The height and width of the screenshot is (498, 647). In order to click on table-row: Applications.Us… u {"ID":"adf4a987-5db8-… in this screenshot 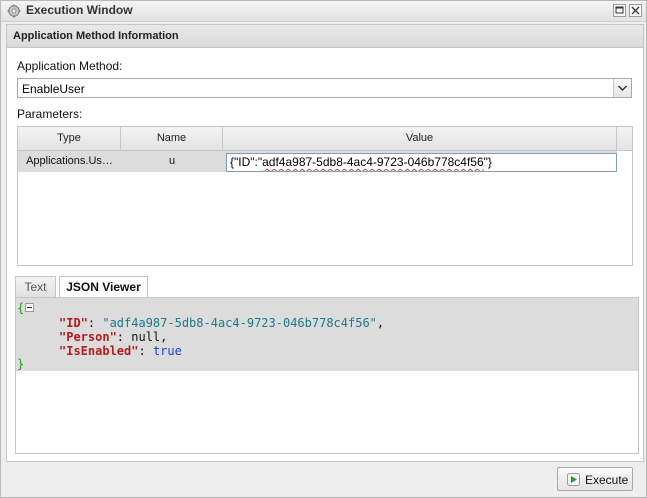, I will do `click(317, 161)`.